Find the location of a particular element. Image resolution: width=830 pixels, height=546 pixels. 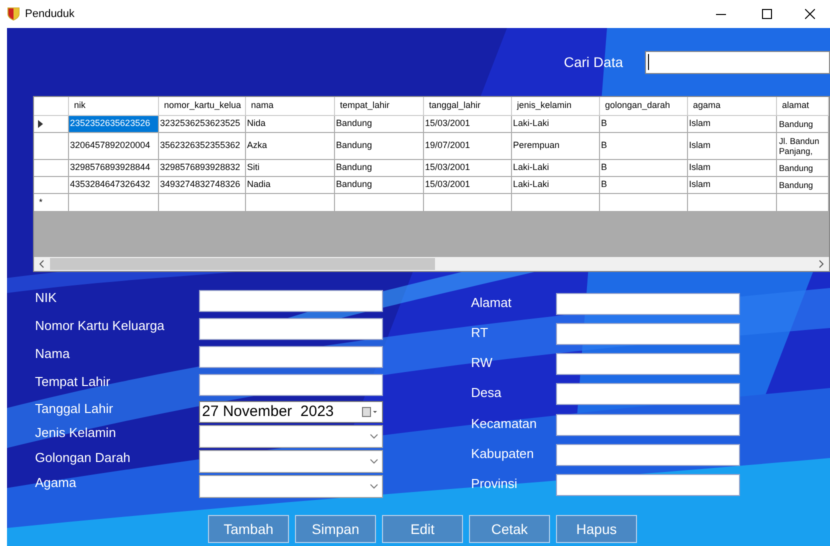

field-label: Tempat Lahir is located at coordinates (73, 382).